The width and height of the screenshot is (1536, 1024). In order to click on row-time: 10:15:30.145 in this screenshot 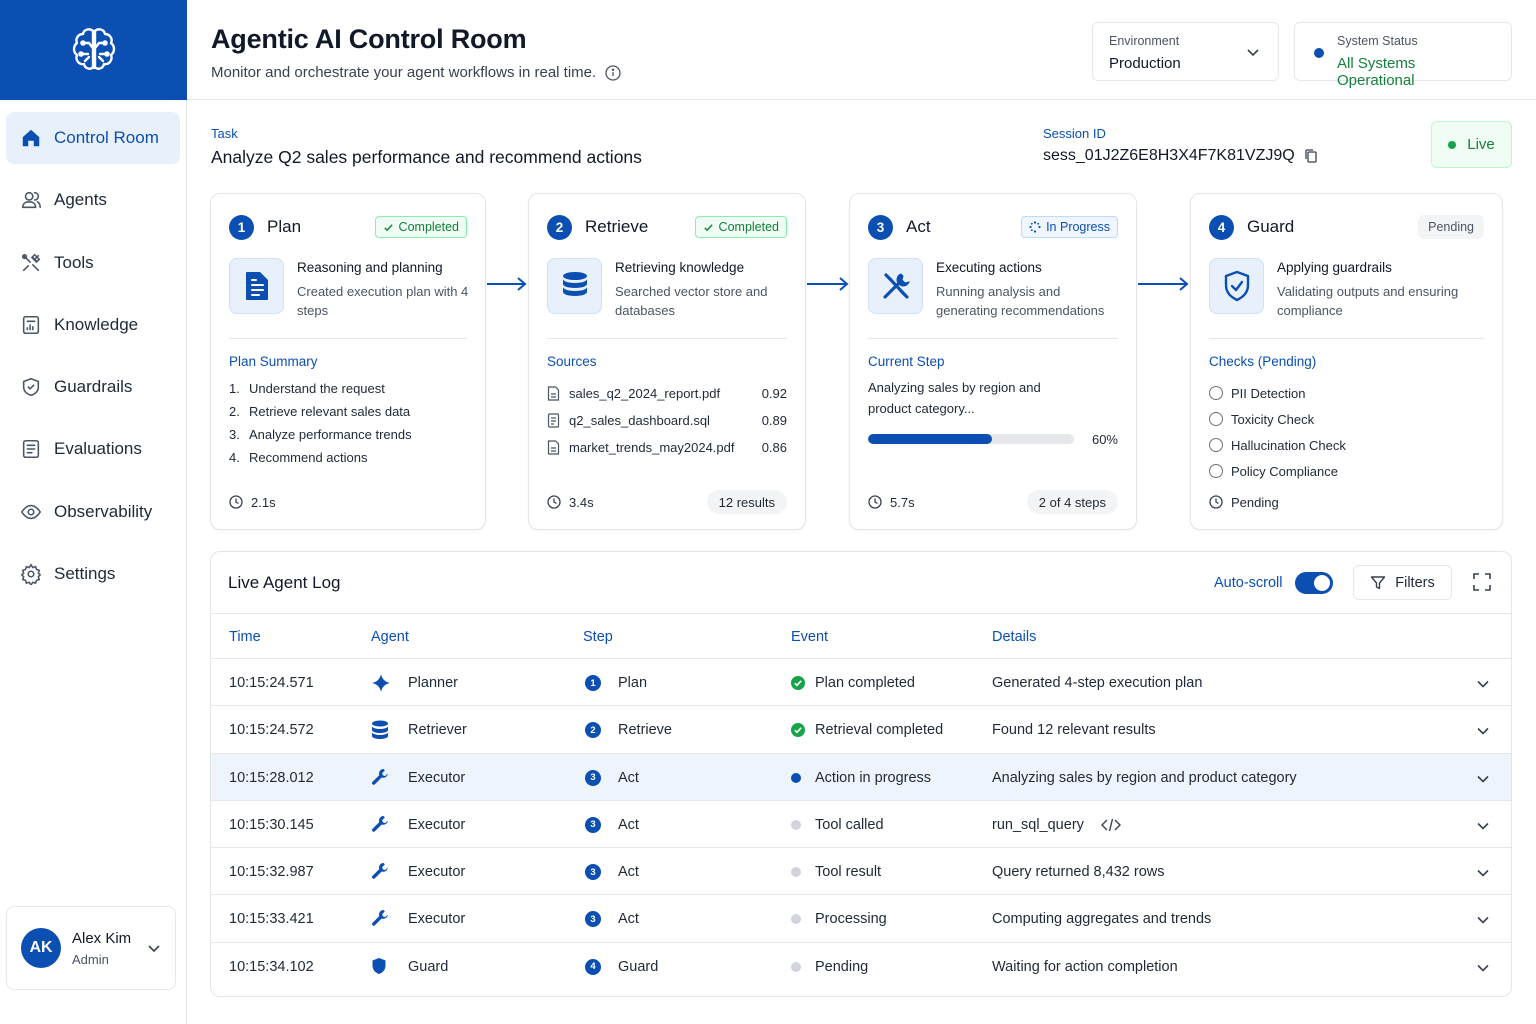, I will do `click(271, 824)`.